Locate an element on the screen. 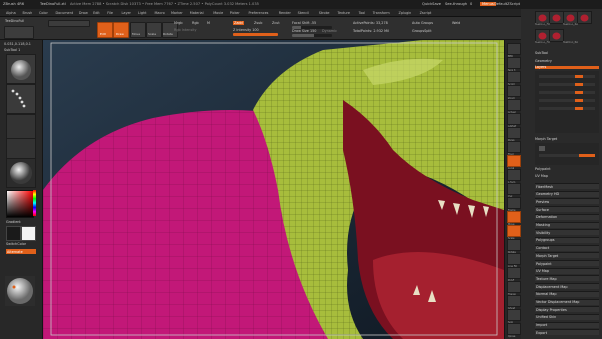 The image size is (602, 339). hue-strip is located at coordinates (34, 203).